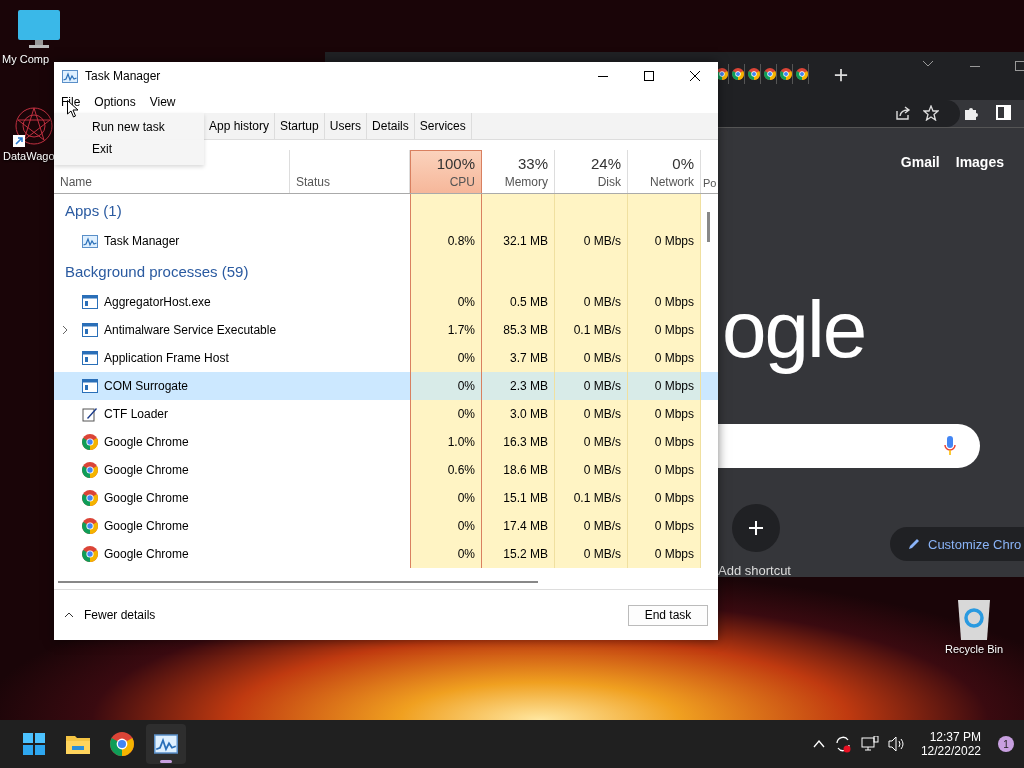 The image size is (1024, 768). I want to click on column-header: 100% CPU, so click(446, 171).